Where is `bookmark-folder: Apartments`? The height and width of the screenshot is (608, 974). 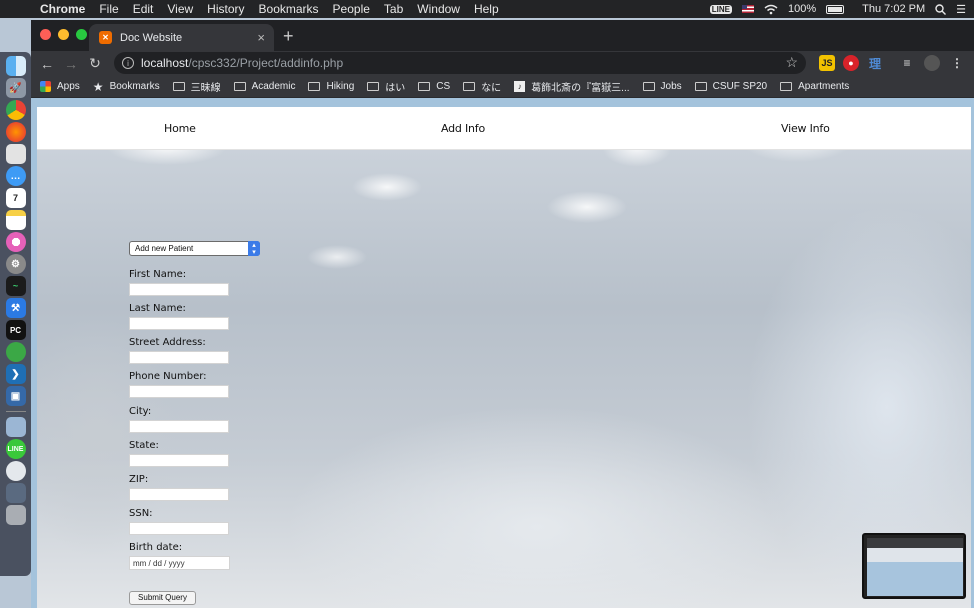 bookmark-folder: Apartments is located at coordinates (814, 86).